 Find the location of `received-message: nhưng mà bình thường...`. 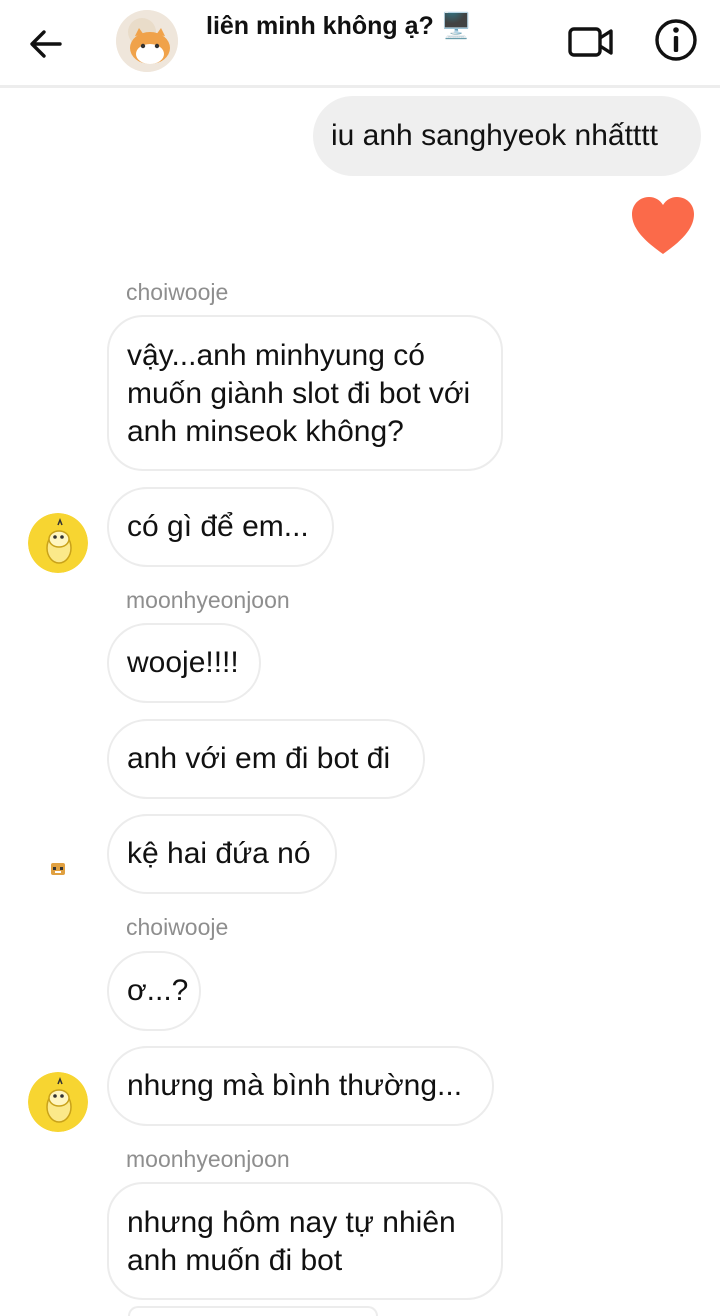

received-message: nhưng mà bình thường... is located at coordinates (300, 1086).